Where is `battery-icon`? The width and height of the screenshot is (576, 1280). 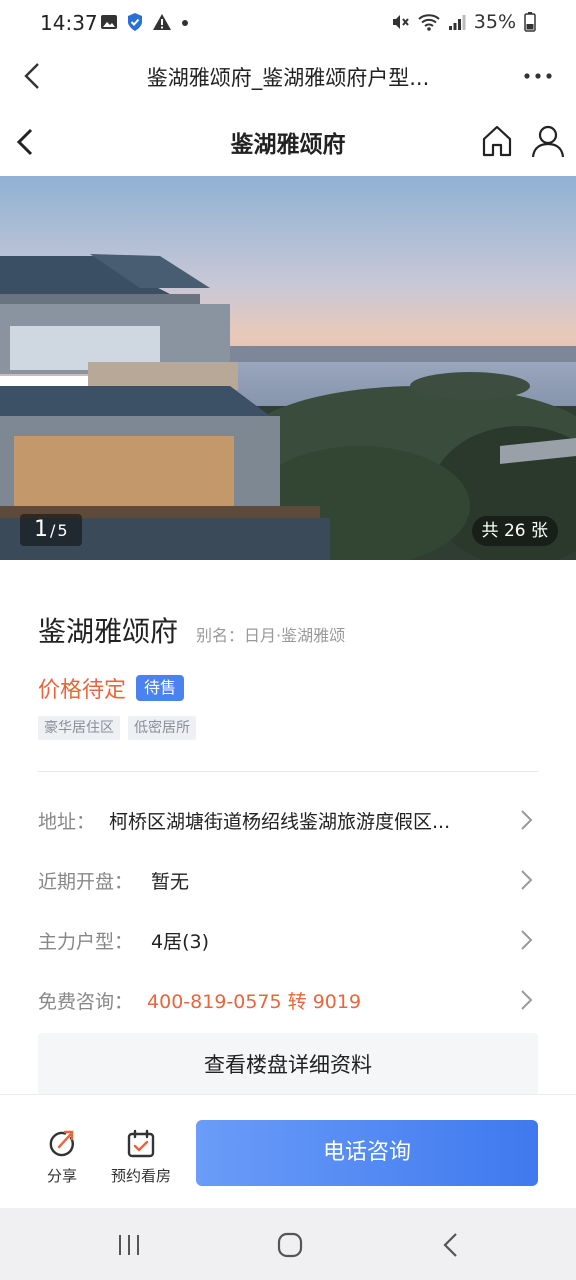 battery-icon is located at coordinates (530, 22).